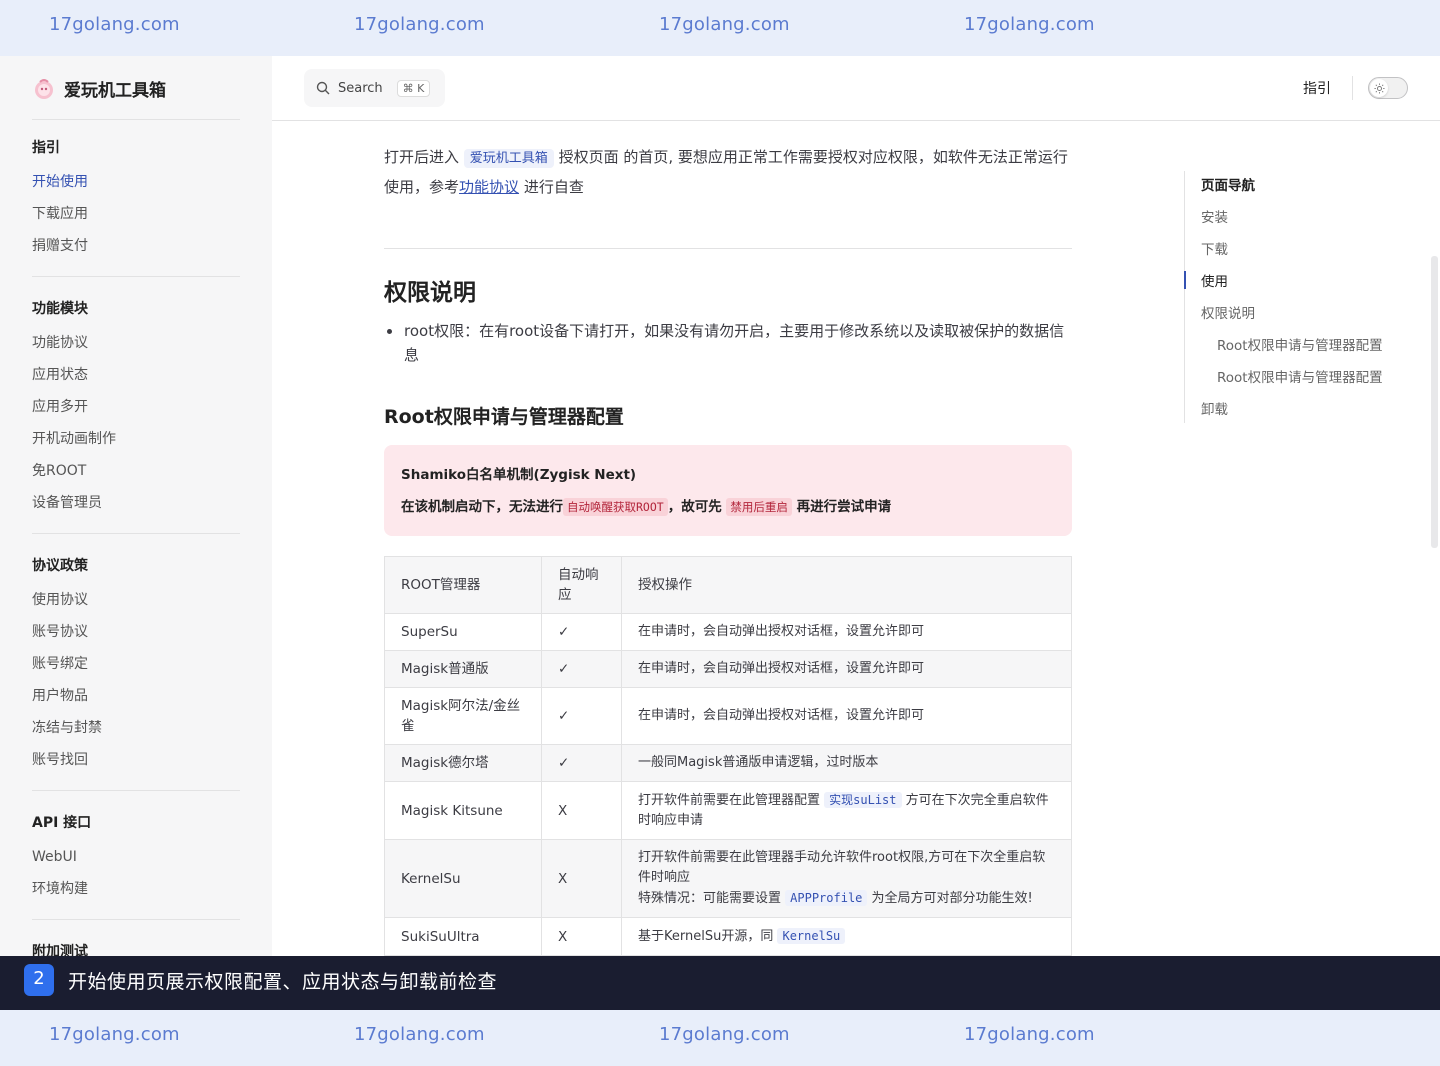 This screenshot has height=1066, width=1440. Describe the element at coordinates (136, 471) in the screenshot. I see `sidebar-item: 免ROOT` at that location.